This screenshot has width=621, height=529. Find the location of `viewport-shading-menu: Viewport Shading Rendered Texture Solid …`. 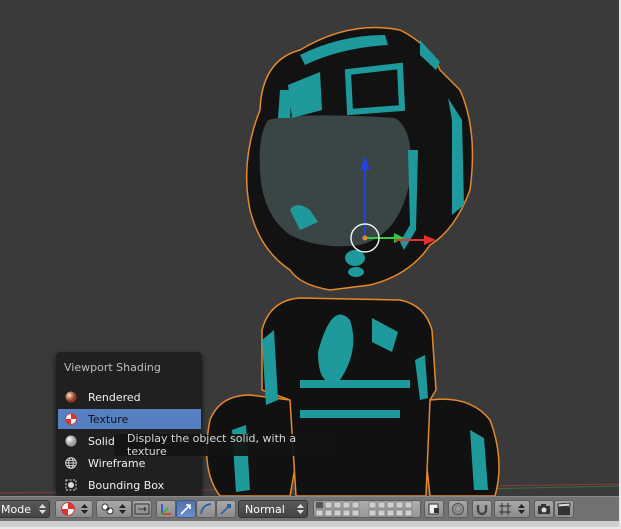

viewport-shading-menu: Viewport Shading Rendered Texture Solid … is located at coordinates (129, 424).